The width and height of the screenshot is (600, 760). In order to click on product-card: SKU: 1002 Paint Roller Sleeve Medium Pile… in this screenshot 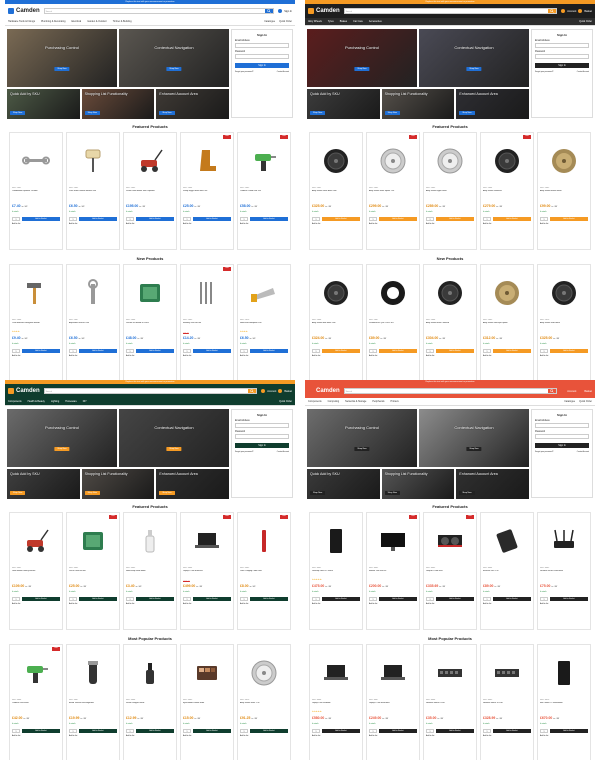, I will do `click(93, 191)`.